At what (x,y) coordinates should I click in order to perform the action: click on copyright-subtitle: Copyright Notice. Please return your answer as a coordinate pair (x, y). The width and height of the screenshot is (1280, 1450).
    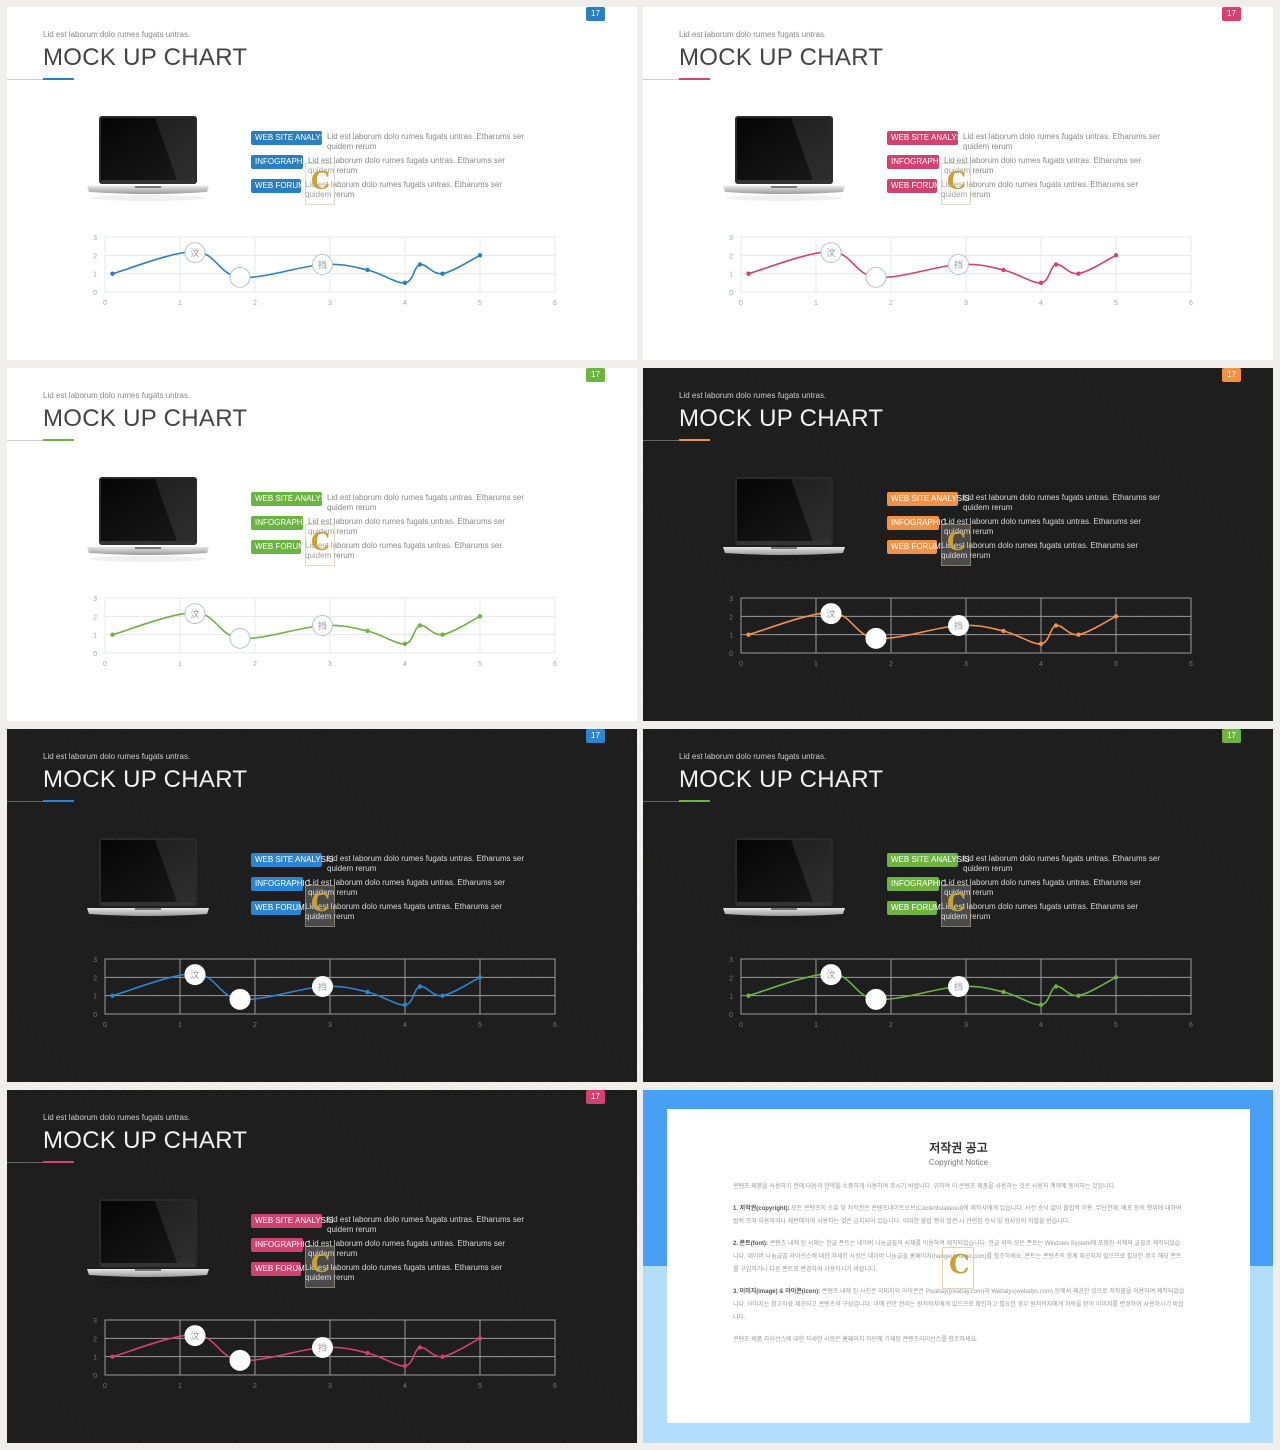
    Looking at the image, I should click on (958, 1162).